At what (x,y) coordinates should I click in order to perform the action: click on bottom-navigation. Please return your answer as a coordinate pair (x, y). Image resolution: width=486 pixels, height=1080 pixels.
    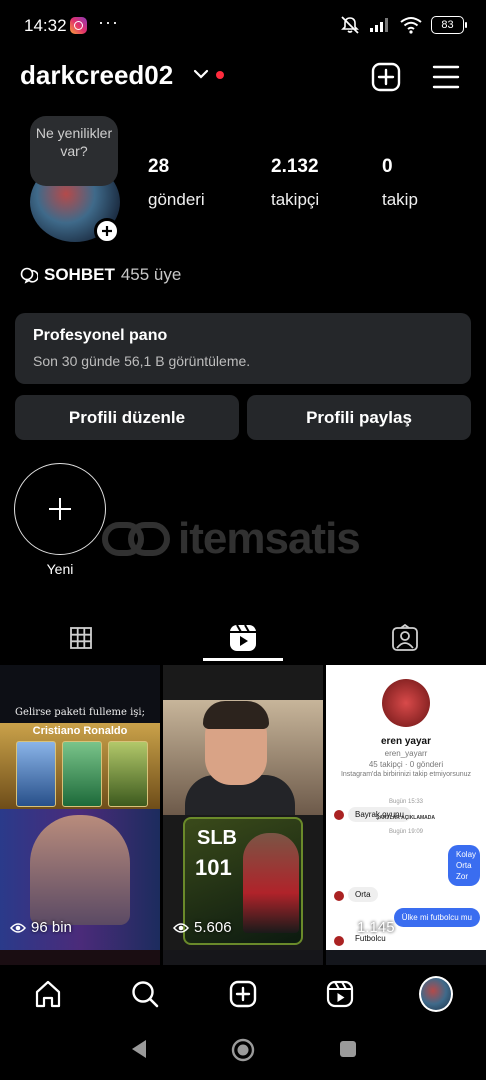
    Looking at the image, I should click on (243, 995).